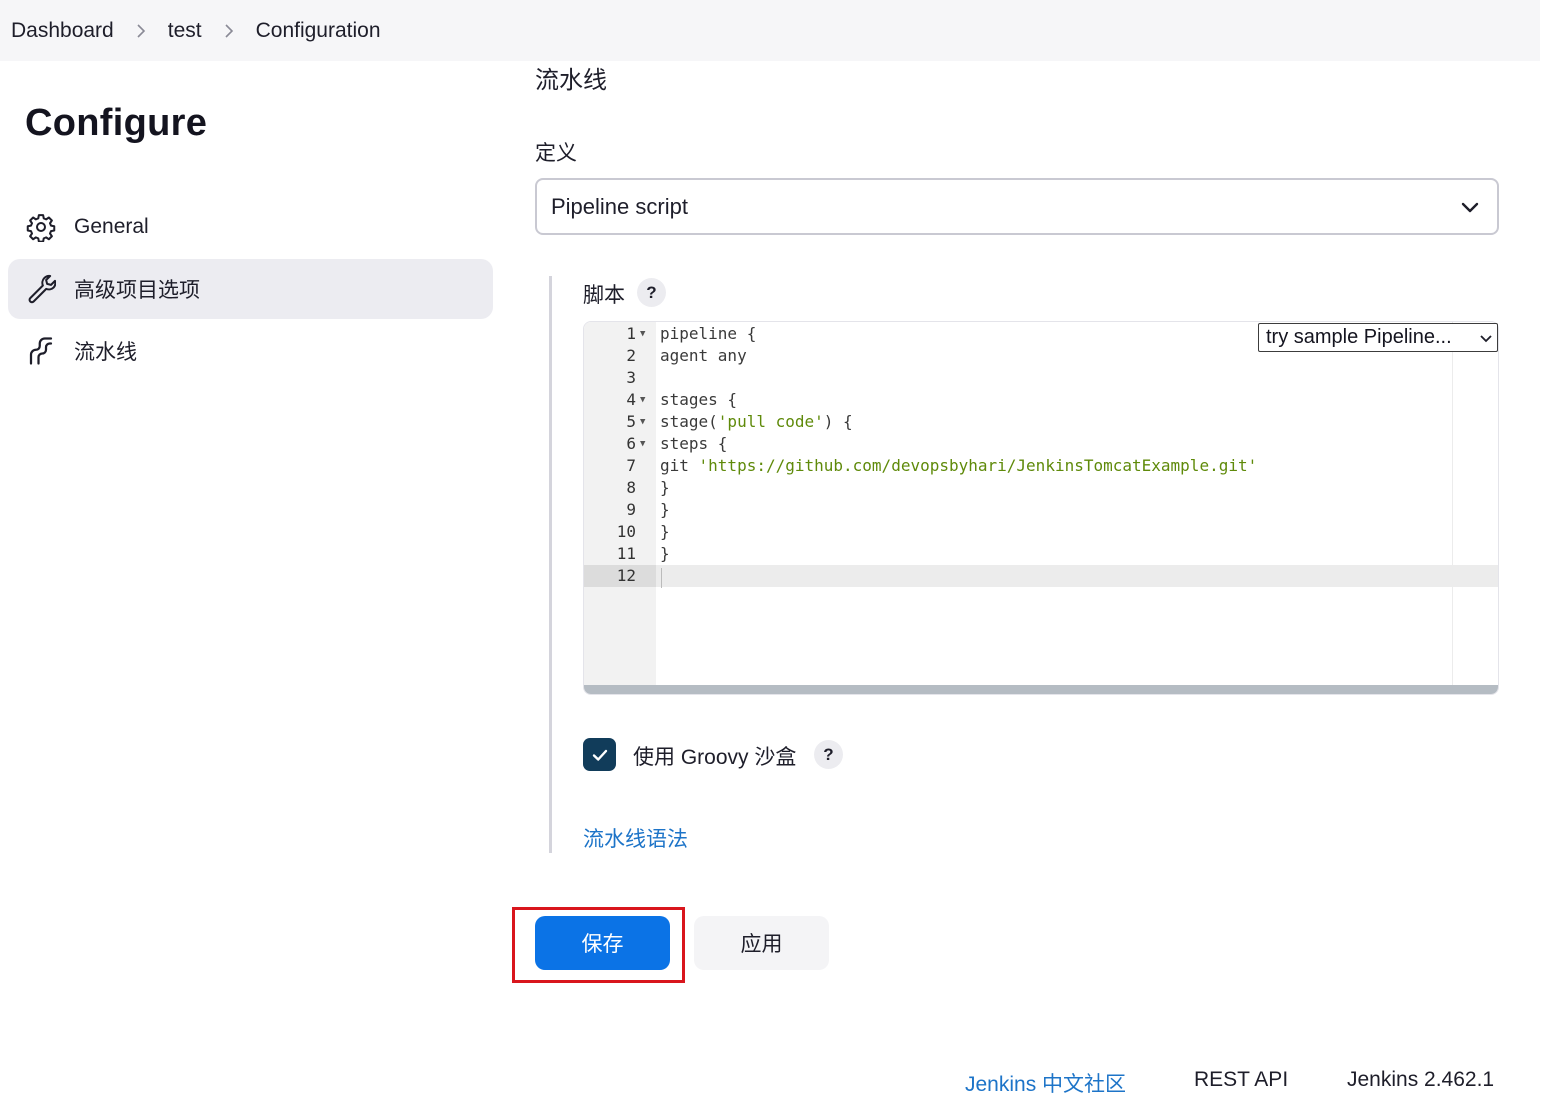  What do you see at coordinates (571, 80) in the screenshot?
I see `section-title: 流水线` at bounding box center [571, 80].